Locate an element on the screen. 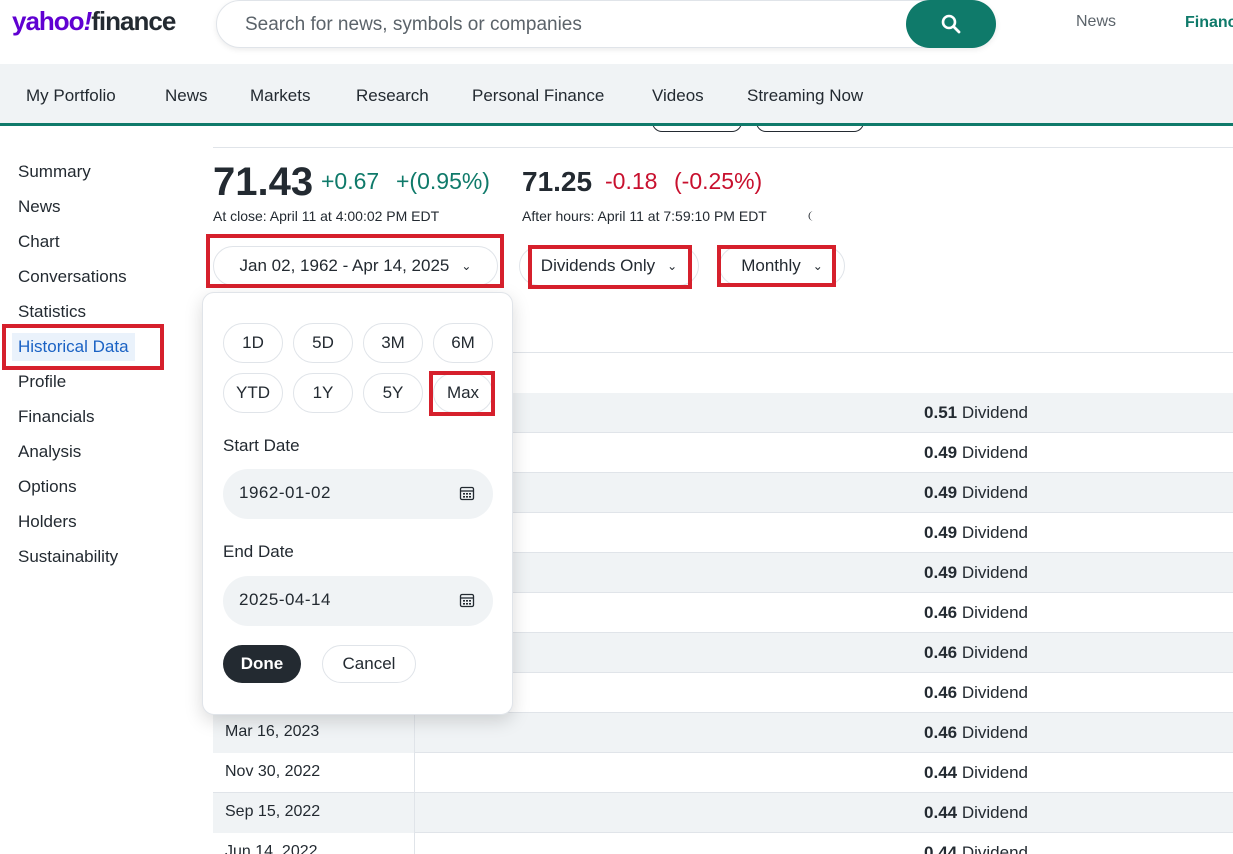 This screenshot has height=854, width=1233. search-icon is located at coordinates (951, 24).